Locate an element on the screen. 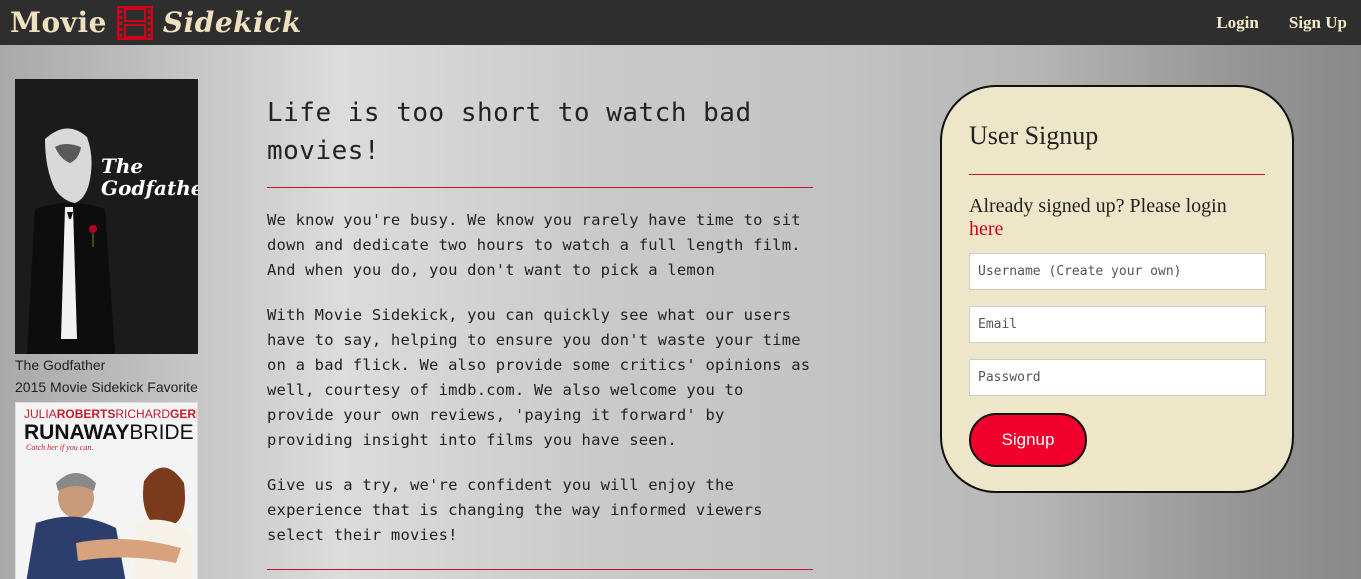 This screenshot has height=579, width=1361. login-link: Login is located at coordinates (1237, 23).